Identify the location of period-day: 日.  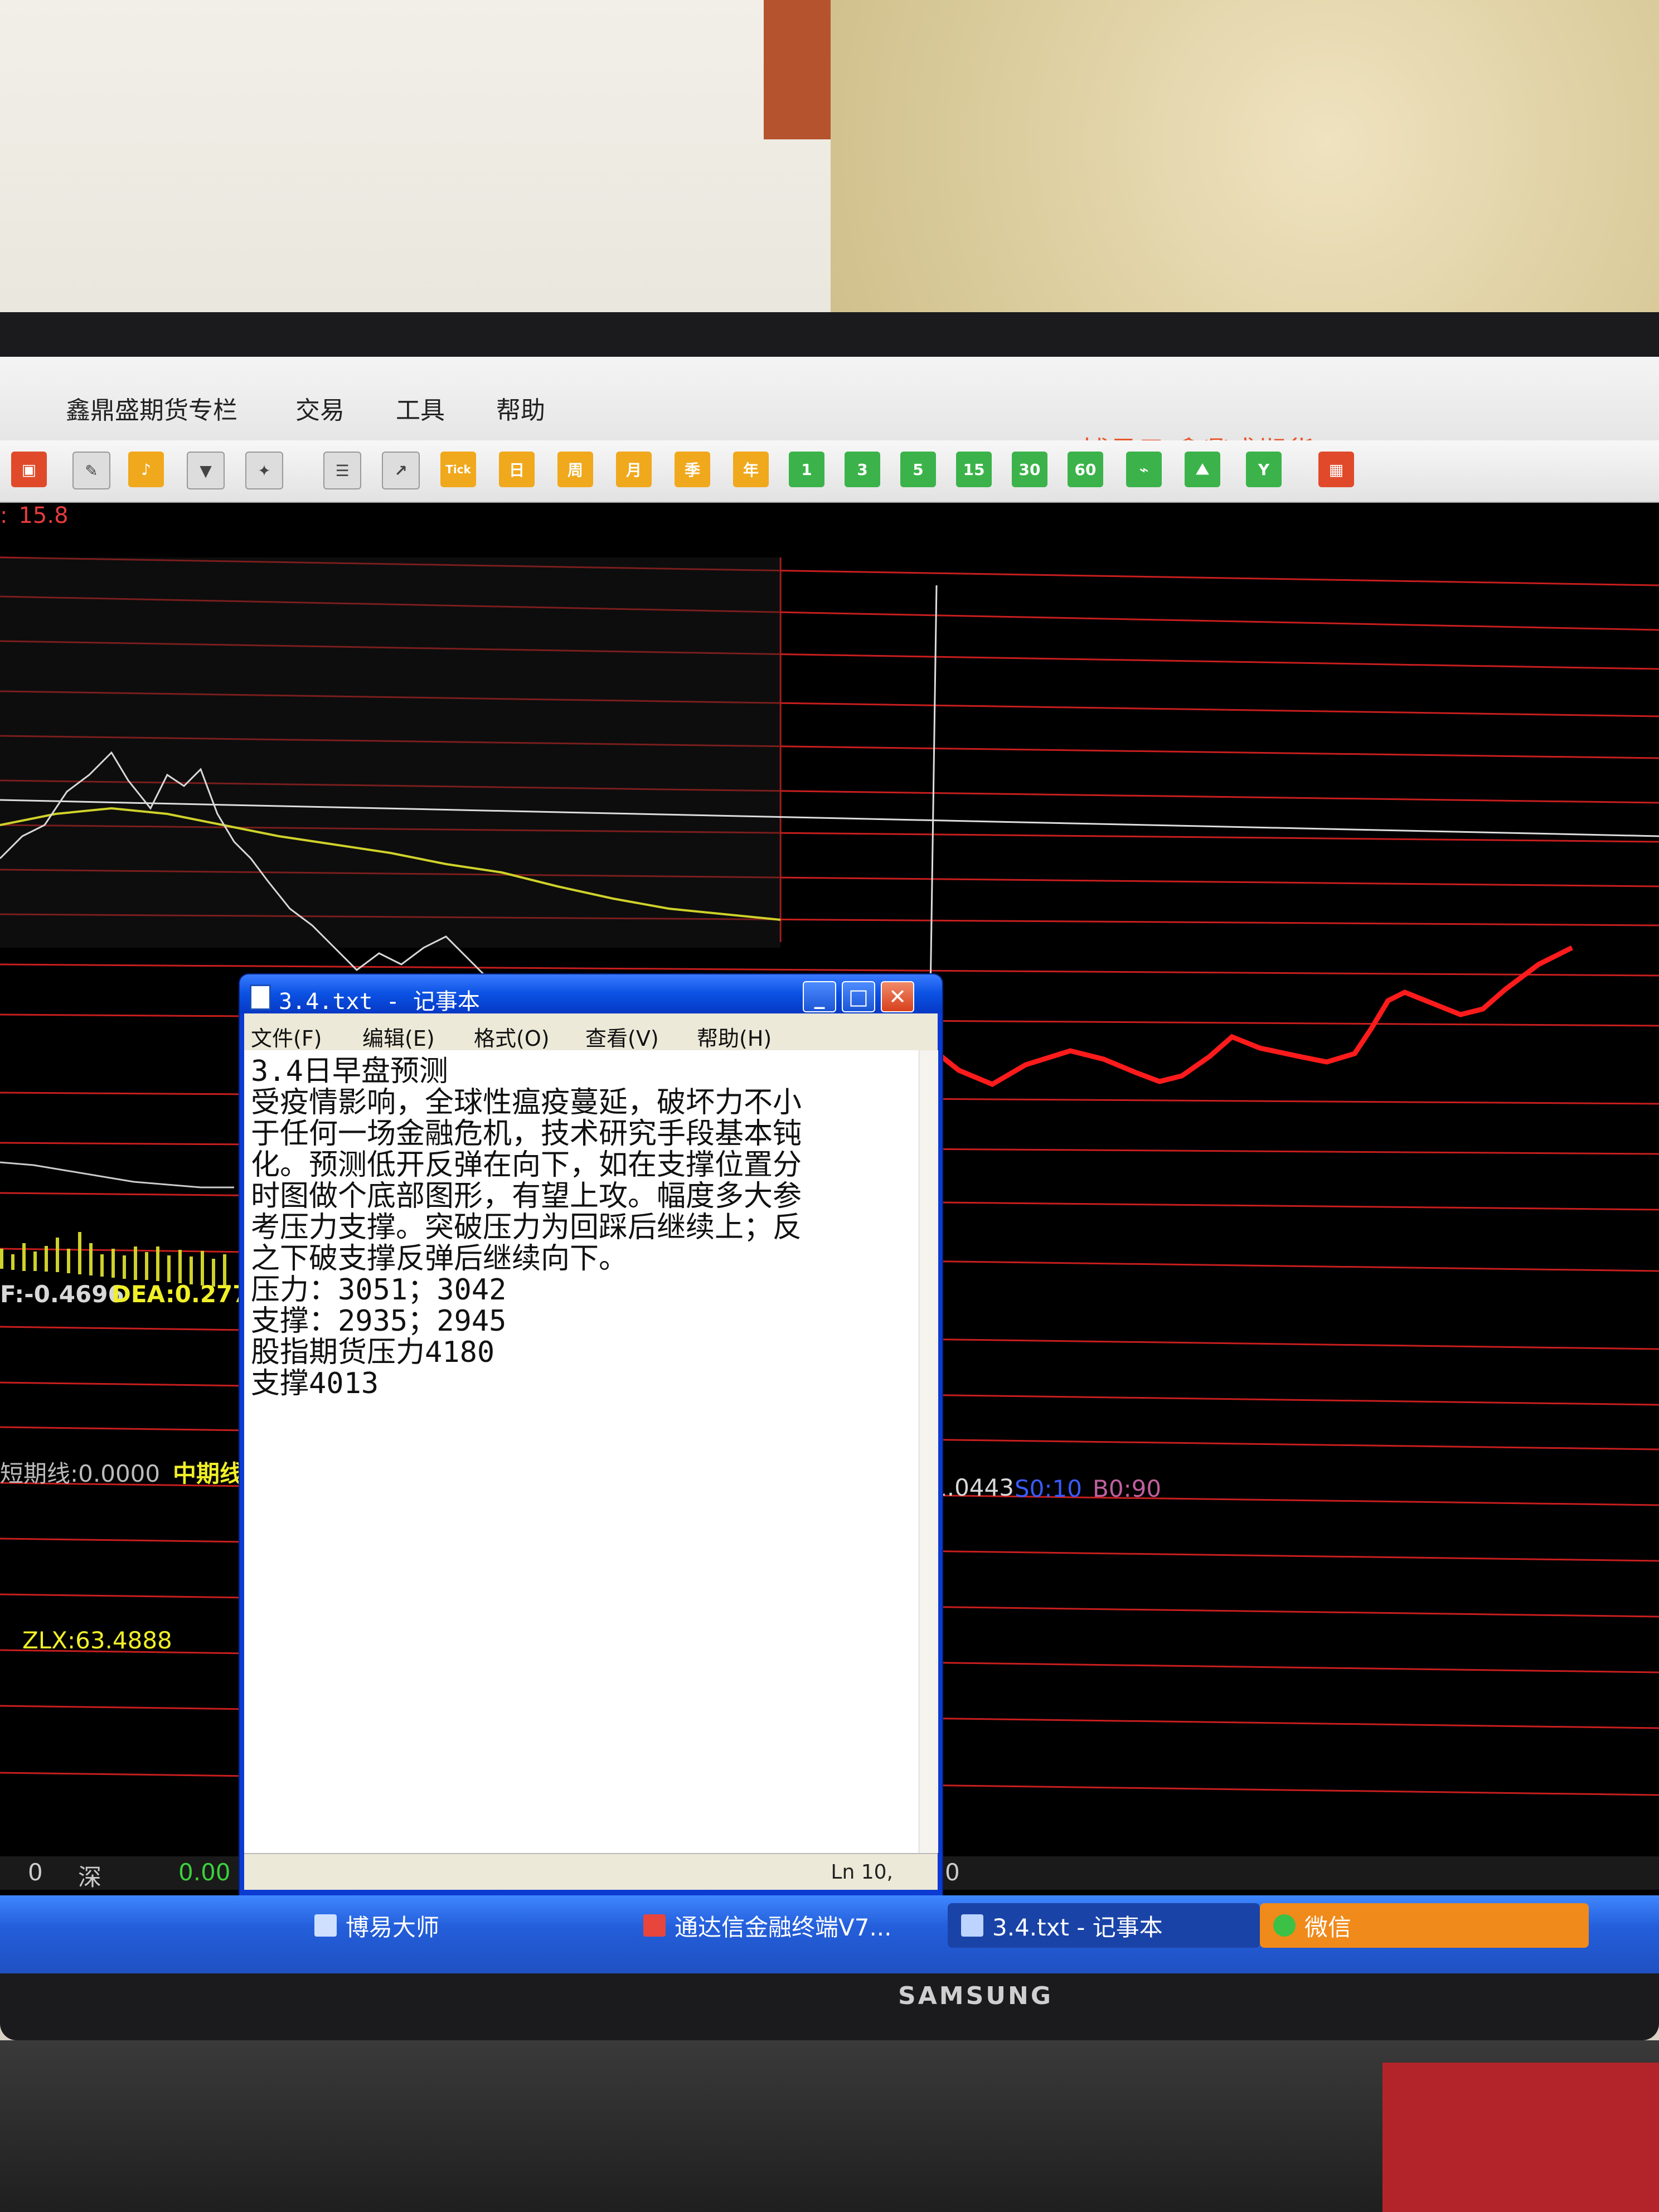
(517, 469).